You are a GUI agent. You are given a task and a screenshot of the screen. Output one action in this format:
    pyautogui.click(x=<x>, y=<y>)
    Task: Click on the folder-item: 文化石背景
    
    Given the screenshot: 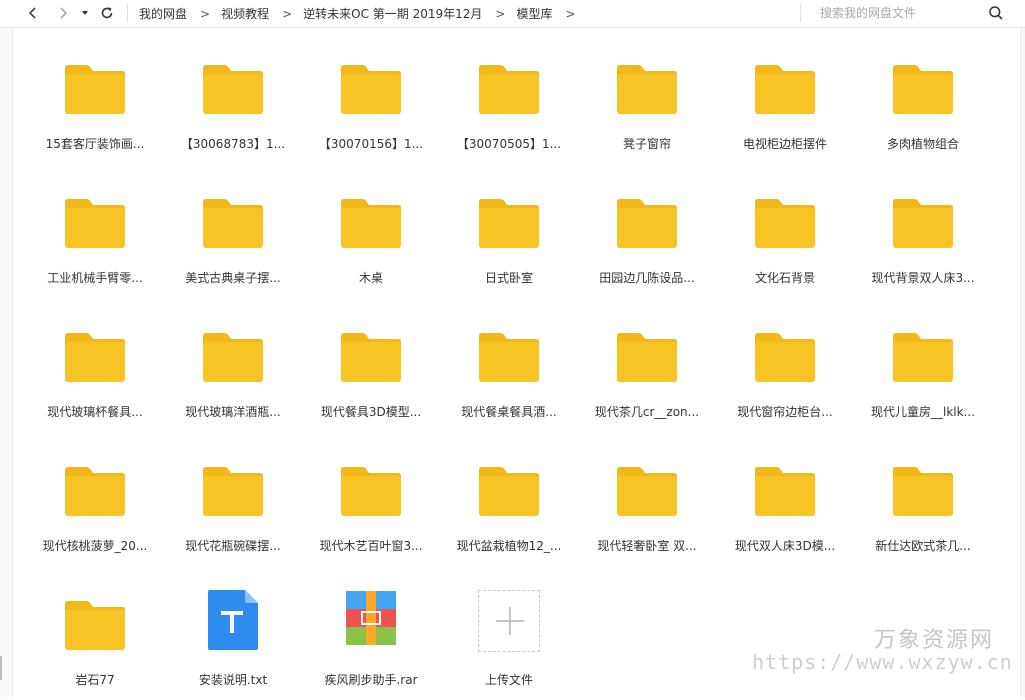 What is the action you would take?
    pyautogui.click(x=785, y=238)
    